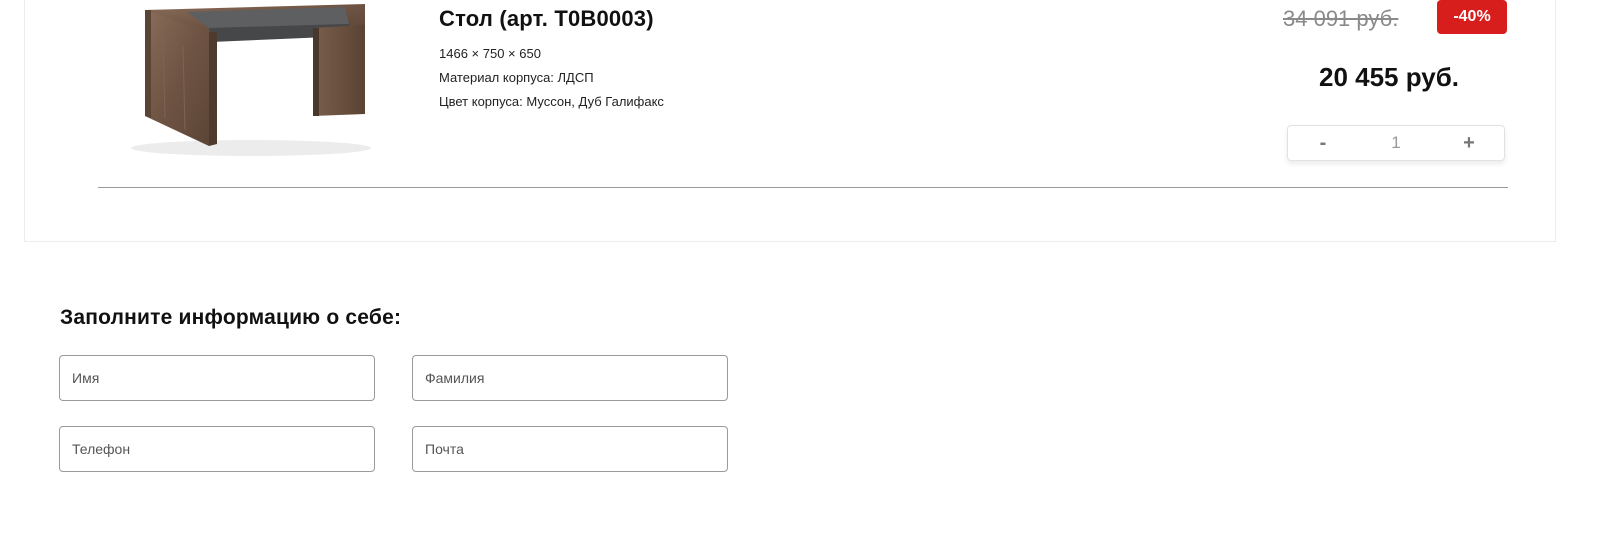 Image resolution: width=1623 pixels, height=558 pixels. I want to click on quantity-increase-button: +, so click(1469, 143).